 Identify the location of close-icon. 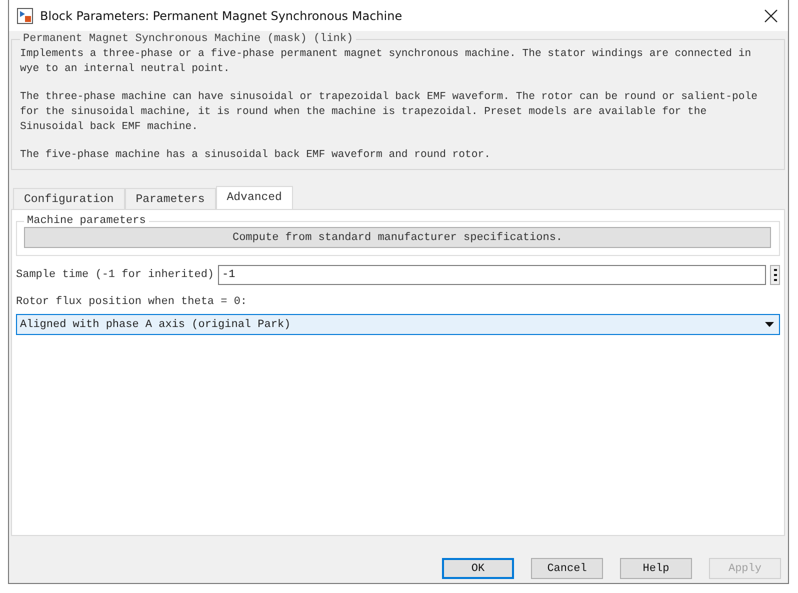
(771, 15).